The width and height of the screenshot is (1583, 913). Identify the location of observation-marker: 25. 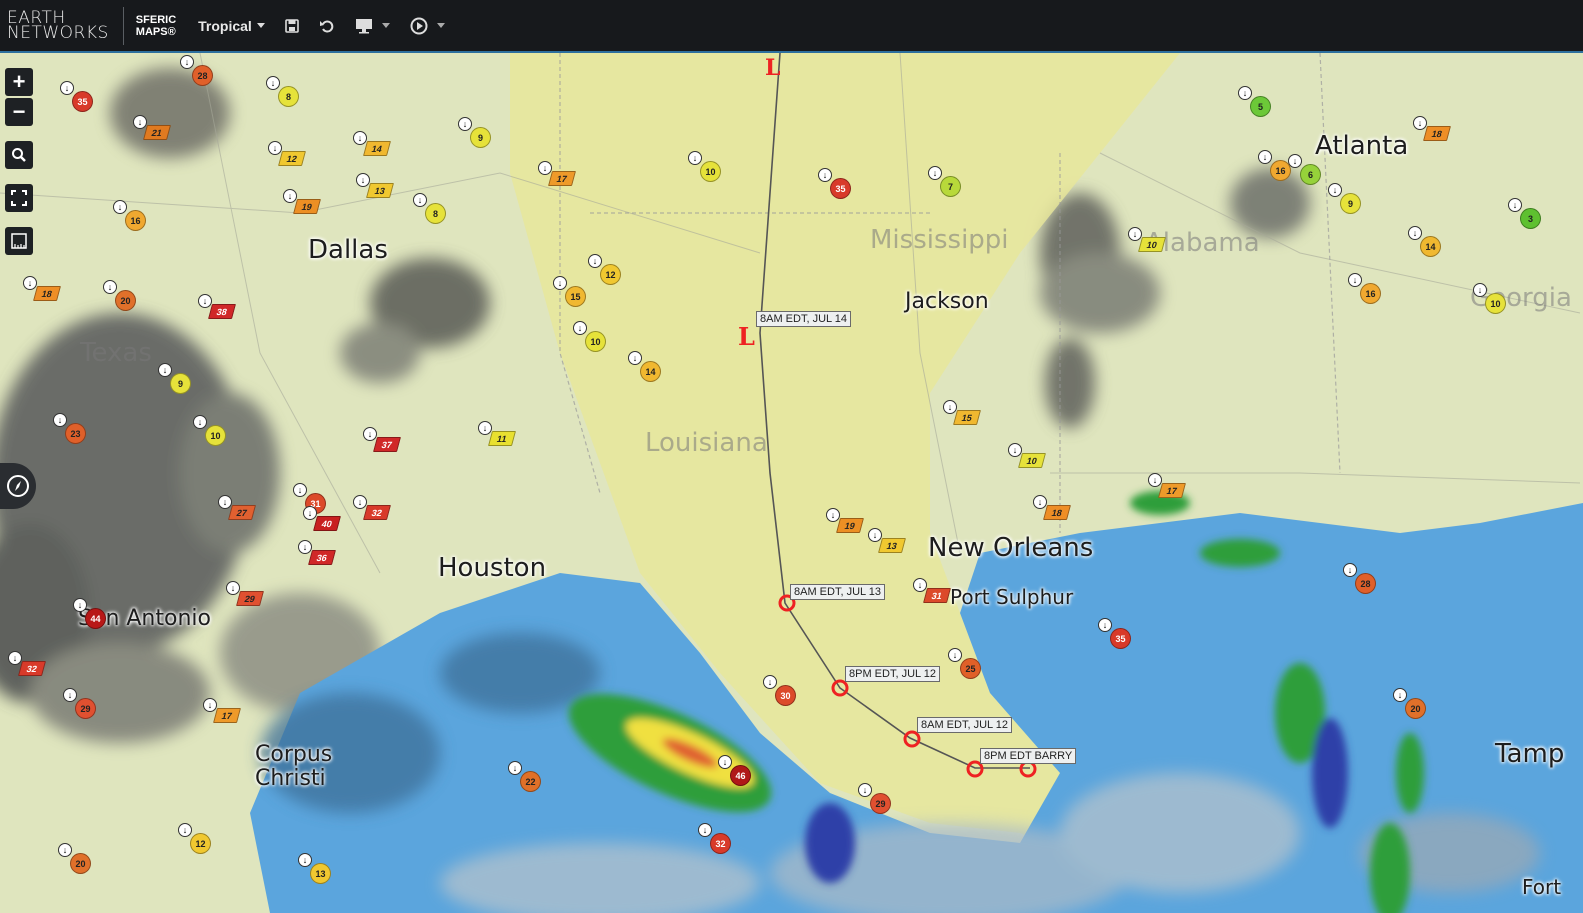
(970, 668).